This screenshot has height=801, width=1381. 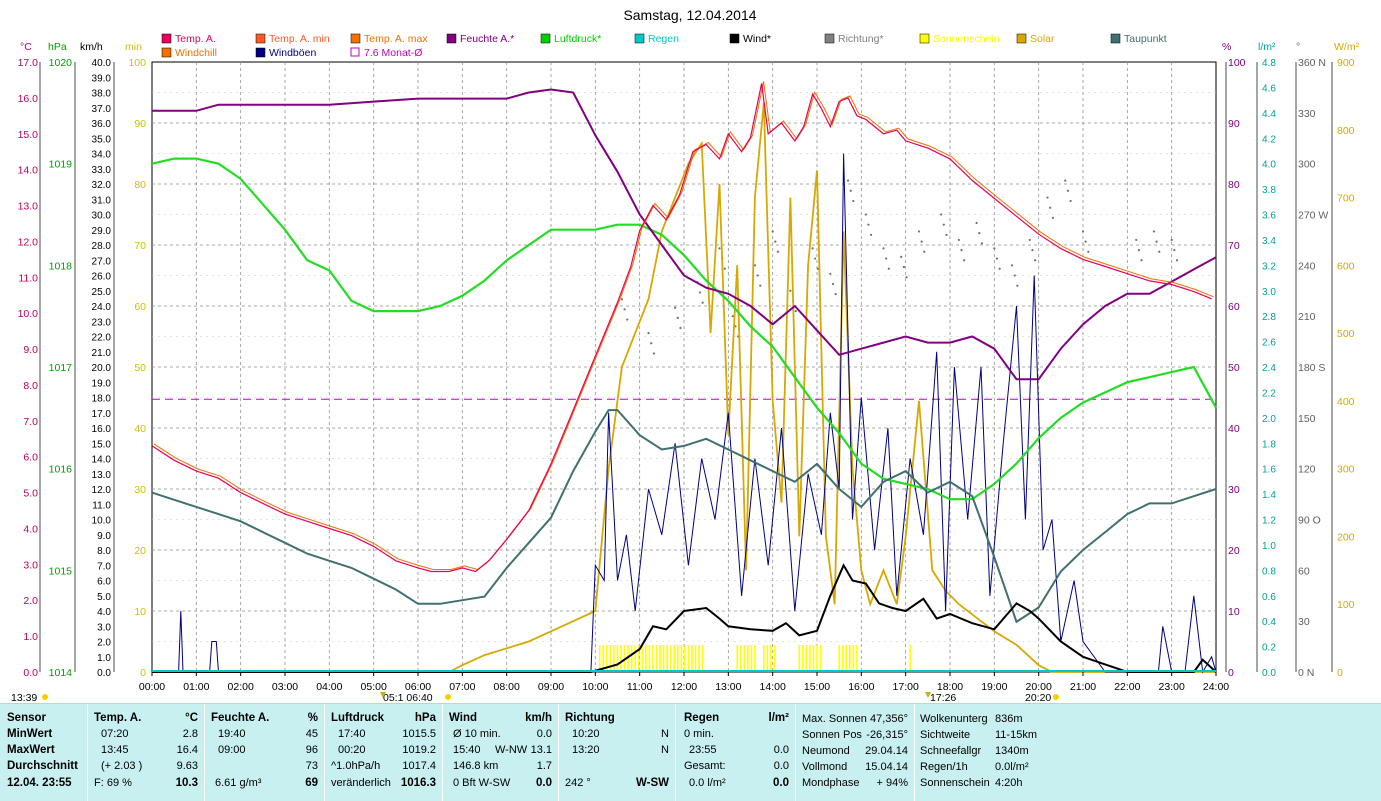 I want to click on x-tick-label: 15:00, so click(x=817, y=687).